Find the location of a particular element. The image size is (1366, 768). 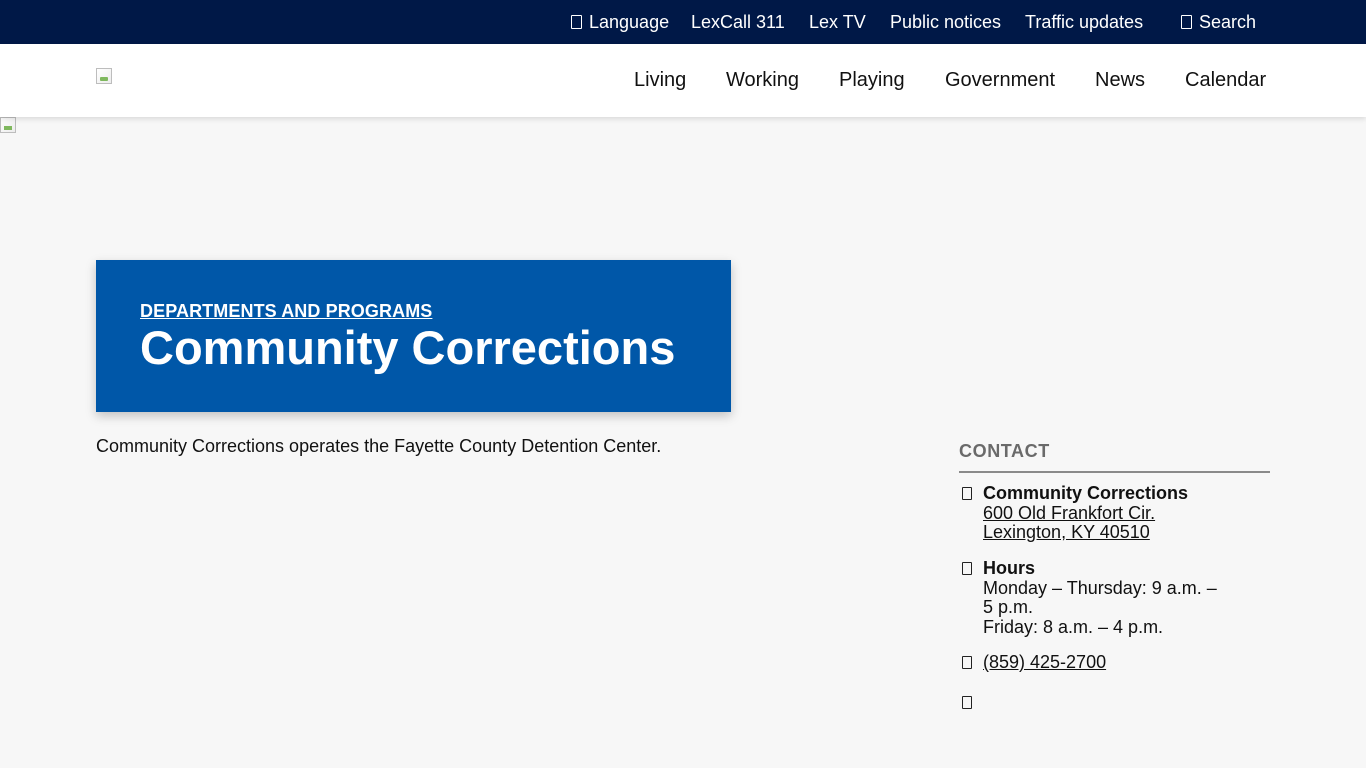

nav-item-living: Living is located at coordinates (660, 80).